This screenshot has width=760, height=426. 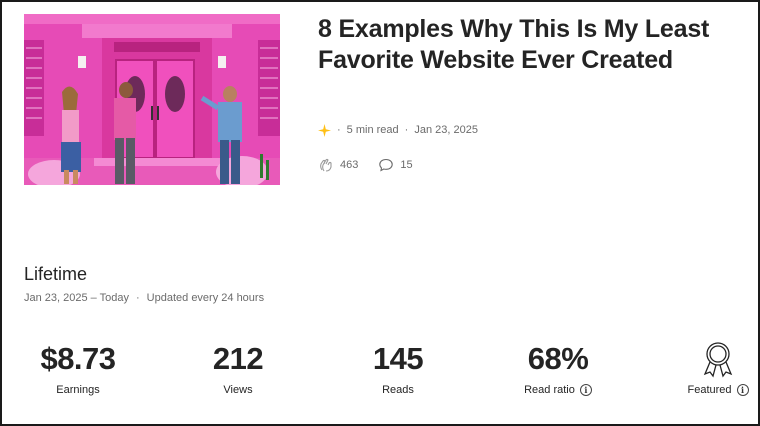 I want to click on read-time: 5 min read, so click(x=372, y=130).